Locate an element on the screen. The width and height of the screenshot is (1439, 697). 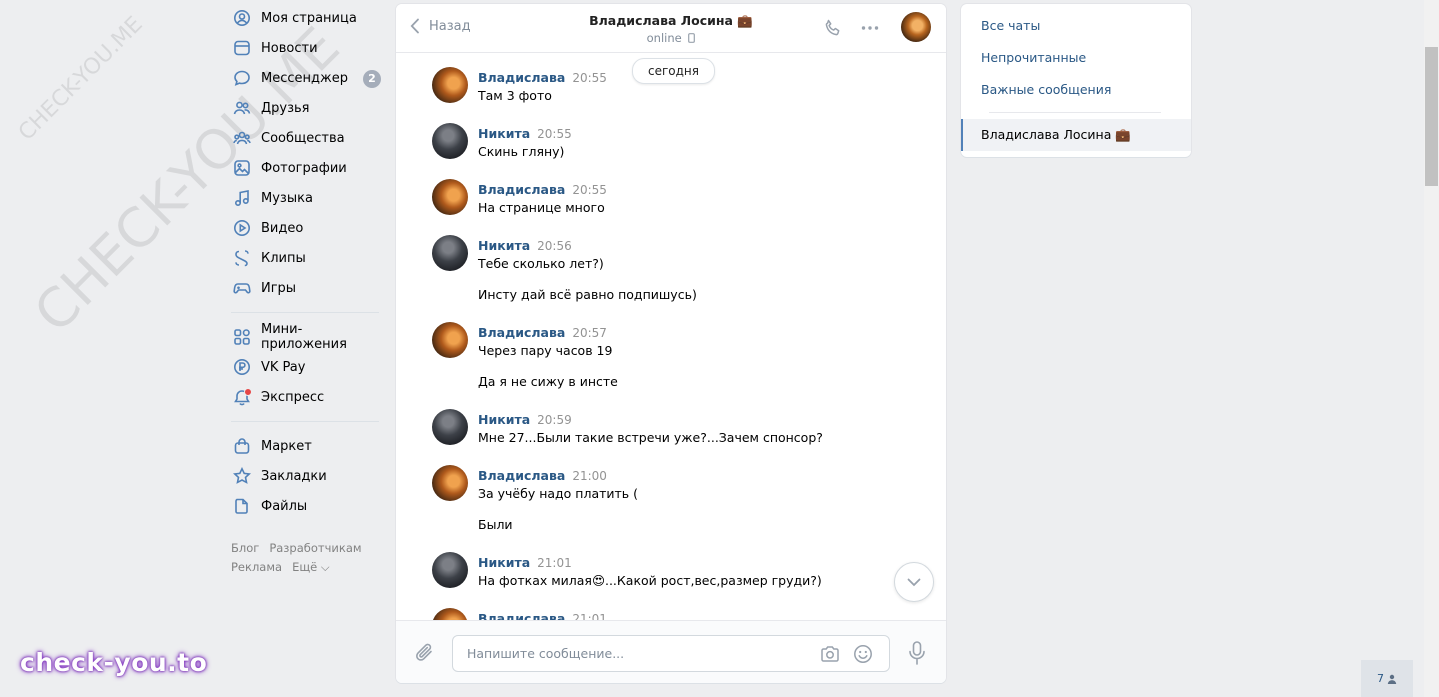
nav-item-video: Видео is located at coordinates (306, 228).